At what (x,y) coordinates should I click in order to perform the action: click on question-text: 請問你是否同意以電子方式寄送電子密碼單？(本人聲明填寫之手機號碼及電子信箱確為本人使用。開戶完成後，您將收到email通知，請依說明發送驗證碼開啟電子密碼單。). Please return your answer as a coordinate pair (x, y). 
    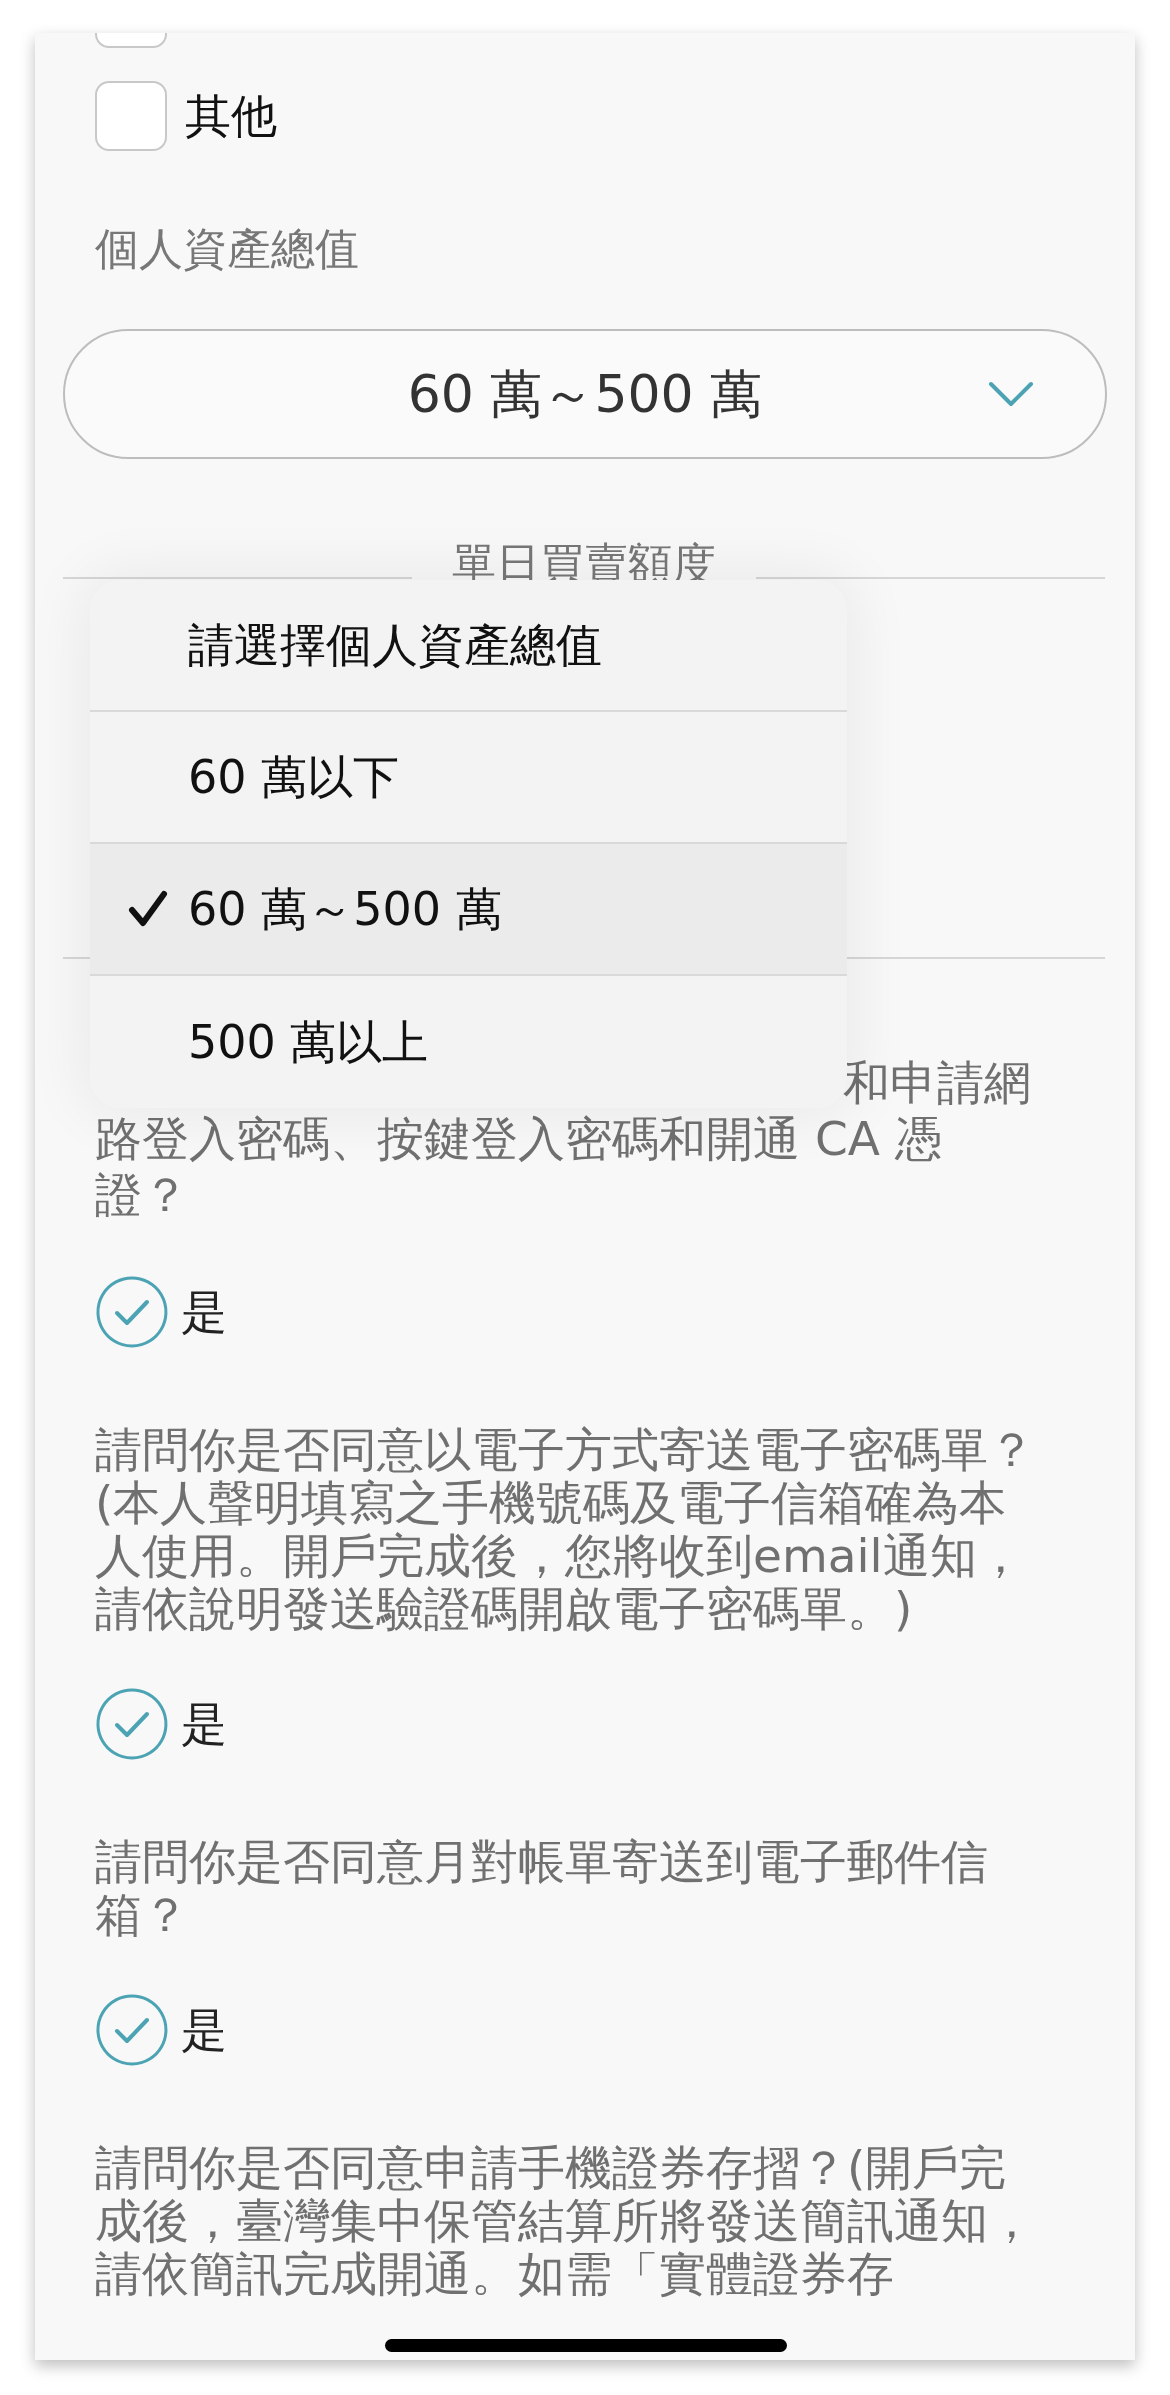
    Looking at the image, I should click on (565, 1529).